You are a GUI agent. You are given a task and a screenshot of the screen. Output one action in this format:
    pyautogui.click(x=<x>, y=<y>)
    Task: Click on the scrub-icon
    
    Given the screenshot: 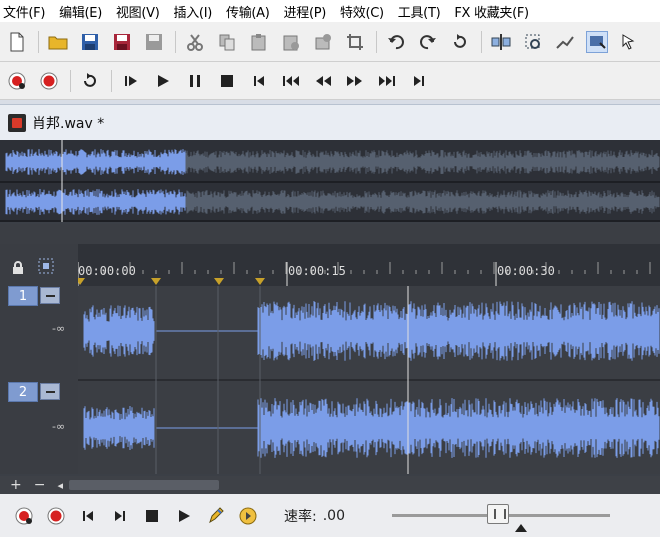 What is the action you would take?
    pyautogui.click(x=248, y=516)
    